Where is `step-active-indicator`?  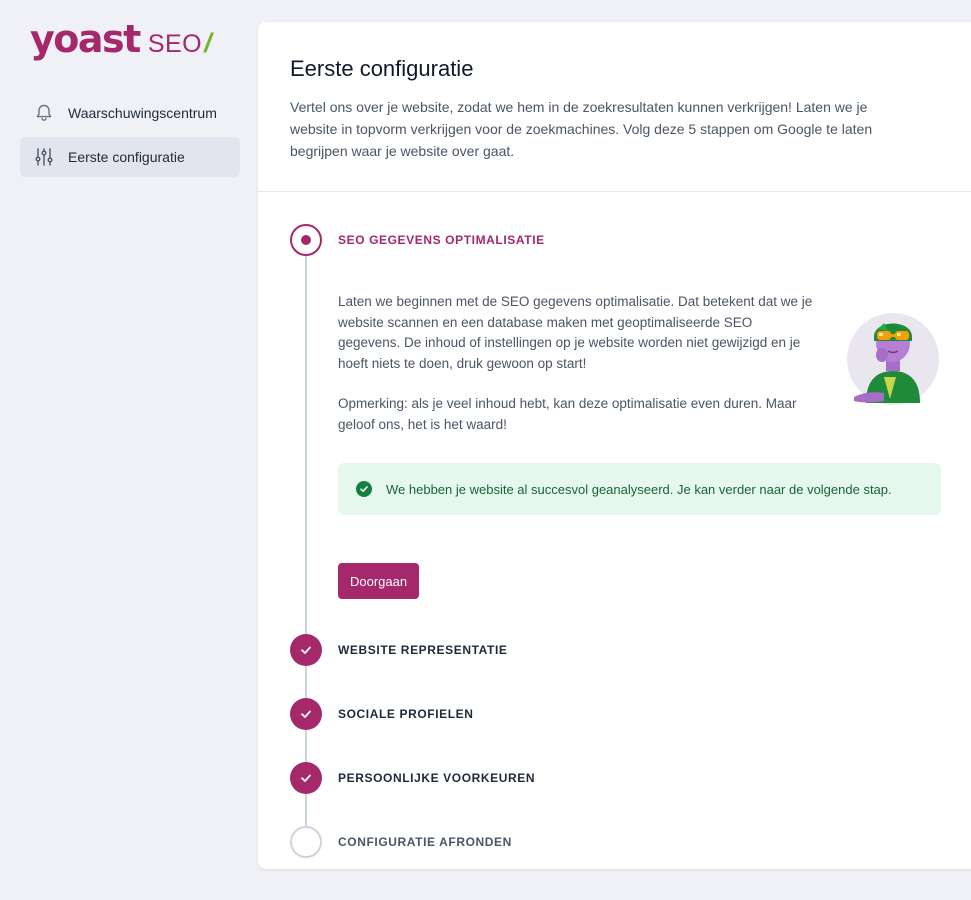 step-active-indicator is located at coordinates (306, 240).